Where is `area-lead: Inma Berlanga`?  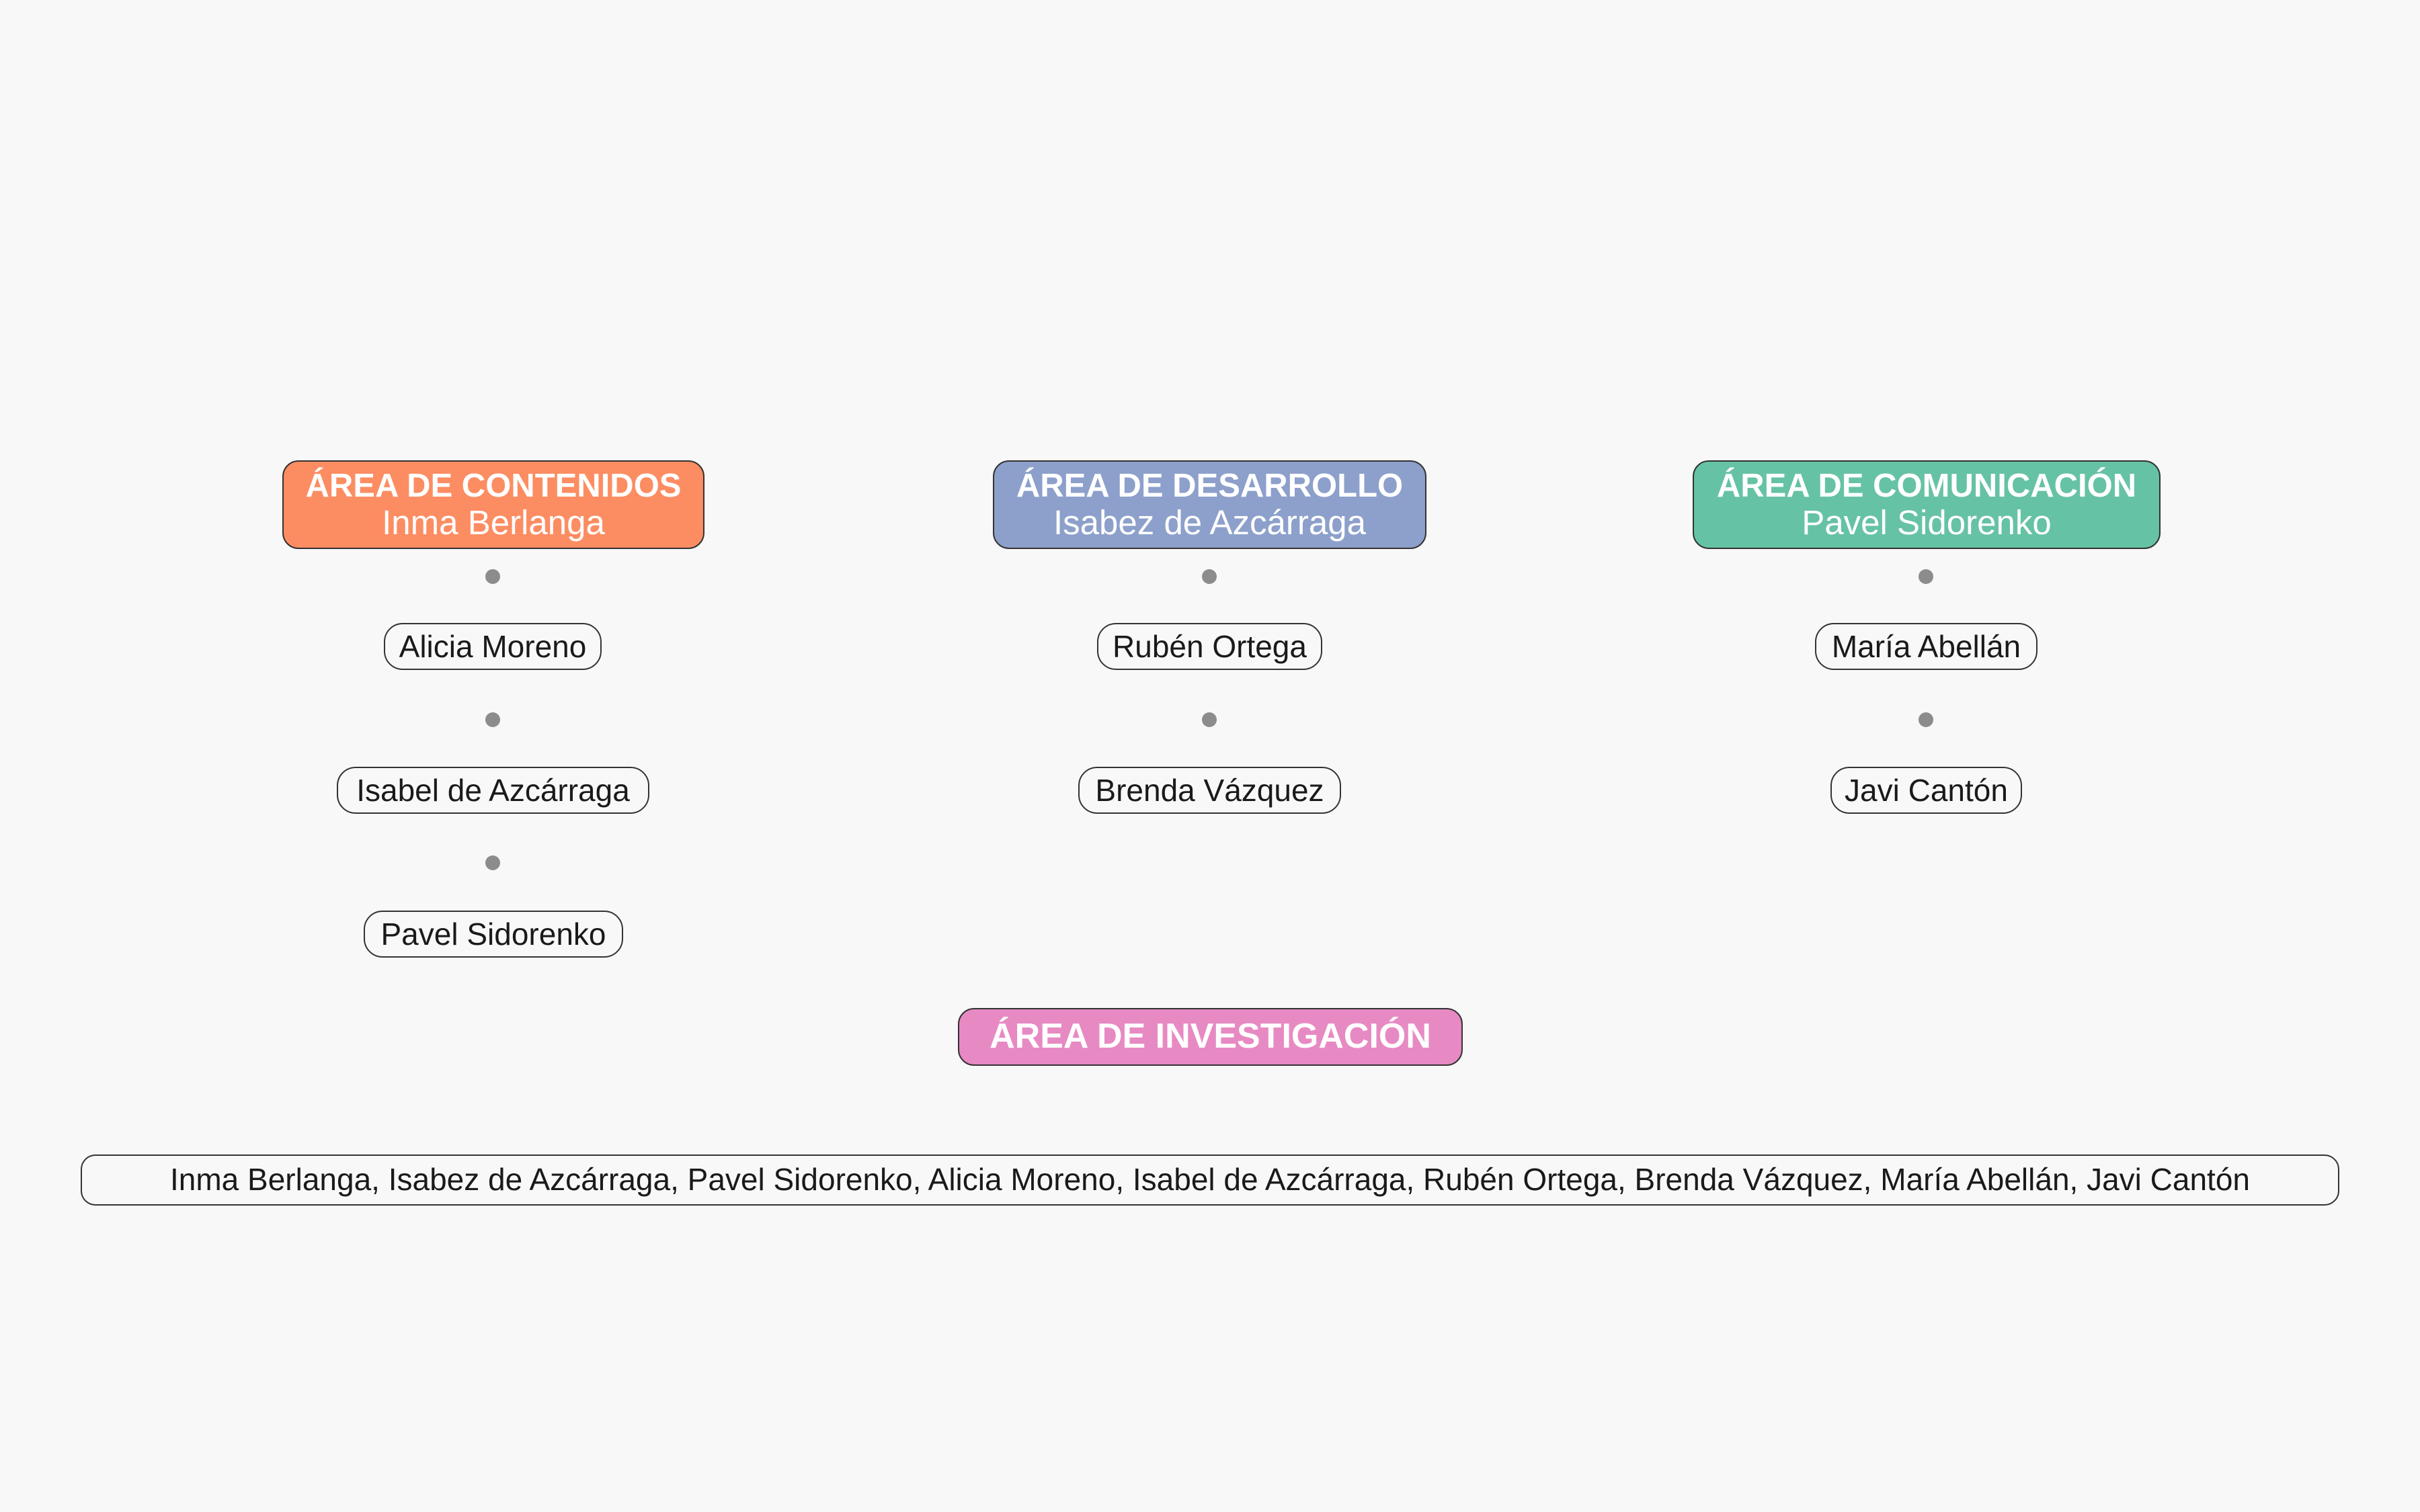
area-lead: Inma Berlanga is located at coordinates (493, 522).